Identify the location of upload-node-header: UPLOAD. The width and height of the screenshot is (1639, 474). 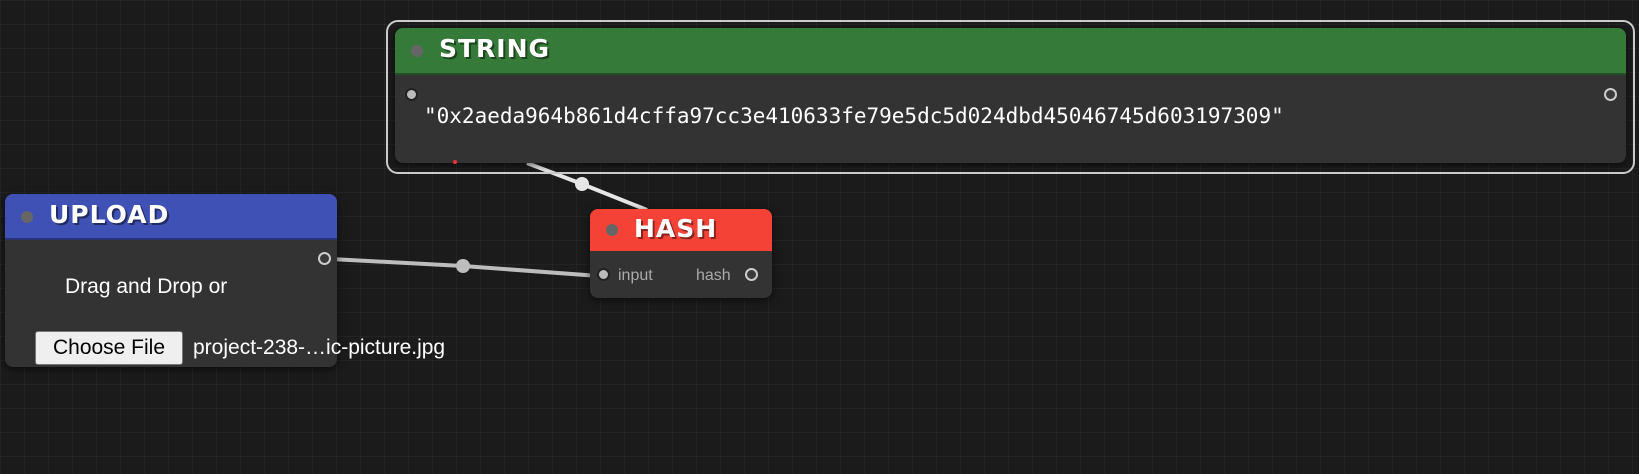
(171, 217).